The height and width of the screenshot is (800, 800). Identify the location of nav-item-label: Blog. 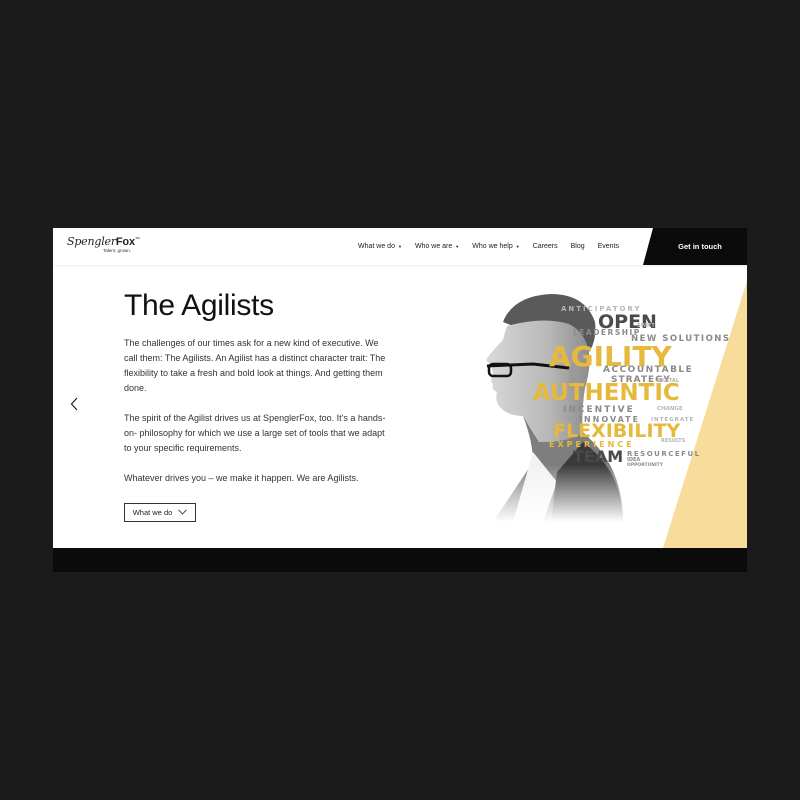
(577, 246).